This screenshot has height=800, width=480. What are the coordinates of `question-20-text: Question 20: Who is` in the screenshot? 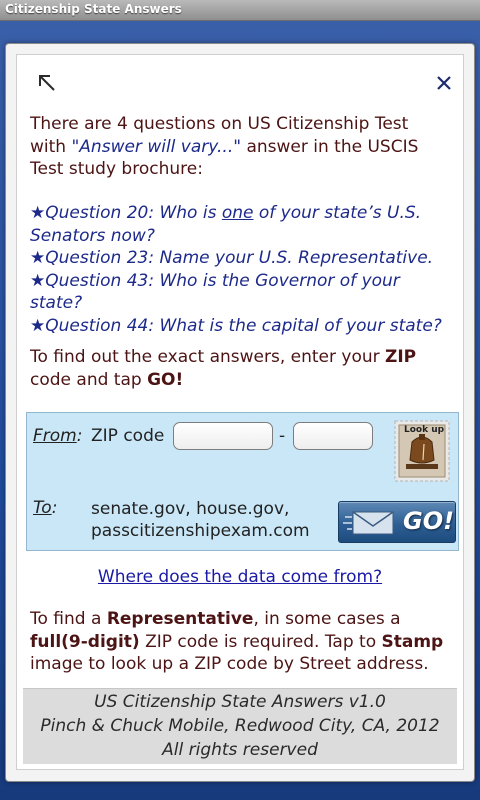 It's located at (133, 213).